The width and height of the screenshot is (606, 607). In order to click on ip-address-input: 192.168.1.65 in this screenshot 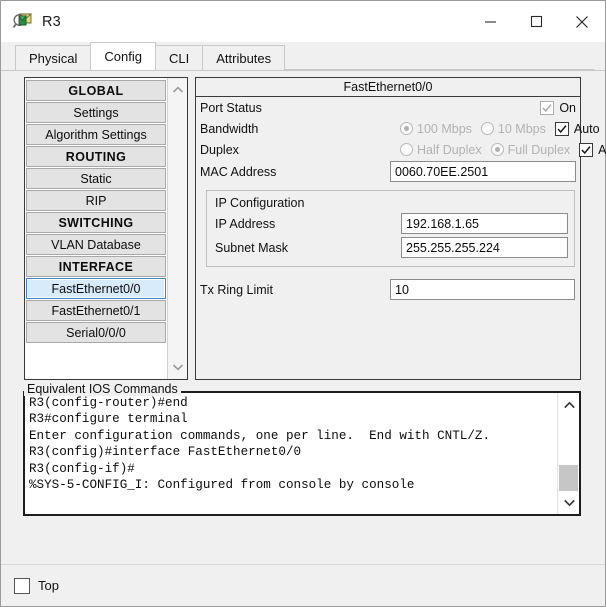, I will do `click(484, 223)`.